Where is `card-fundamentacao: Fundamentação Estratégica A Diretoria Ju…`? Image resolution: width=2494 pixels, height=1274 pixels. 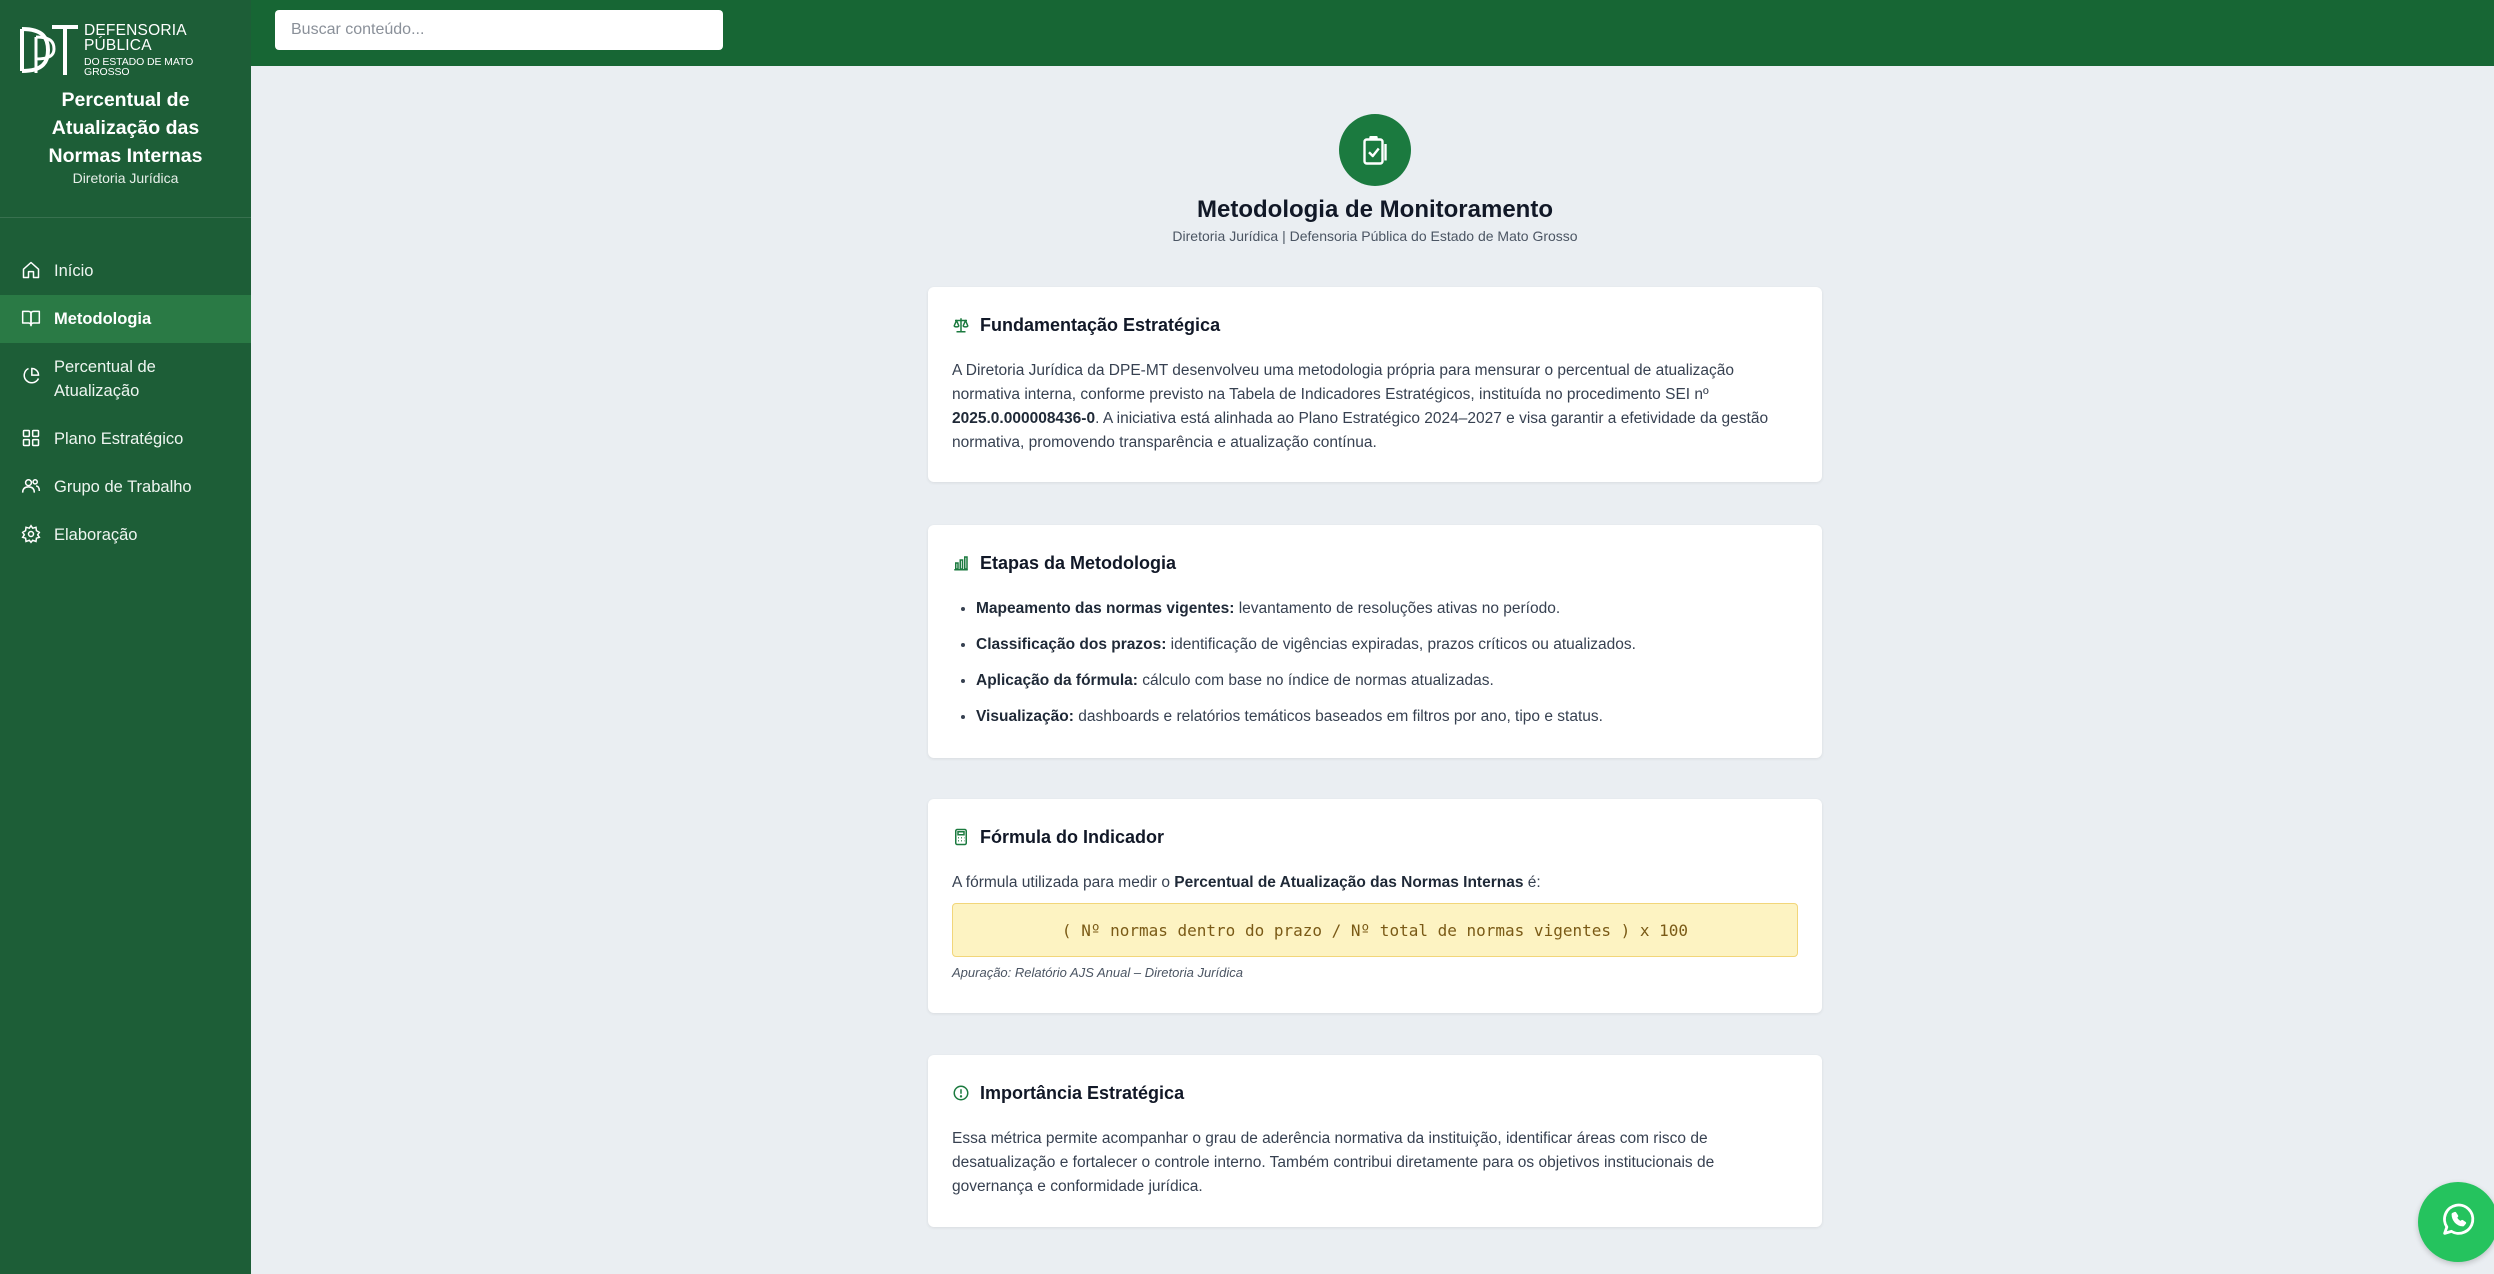 card-fundamentacao: Fundamentação Estratégica A Diretoria Ju… is located at coordinates (1375, 384).